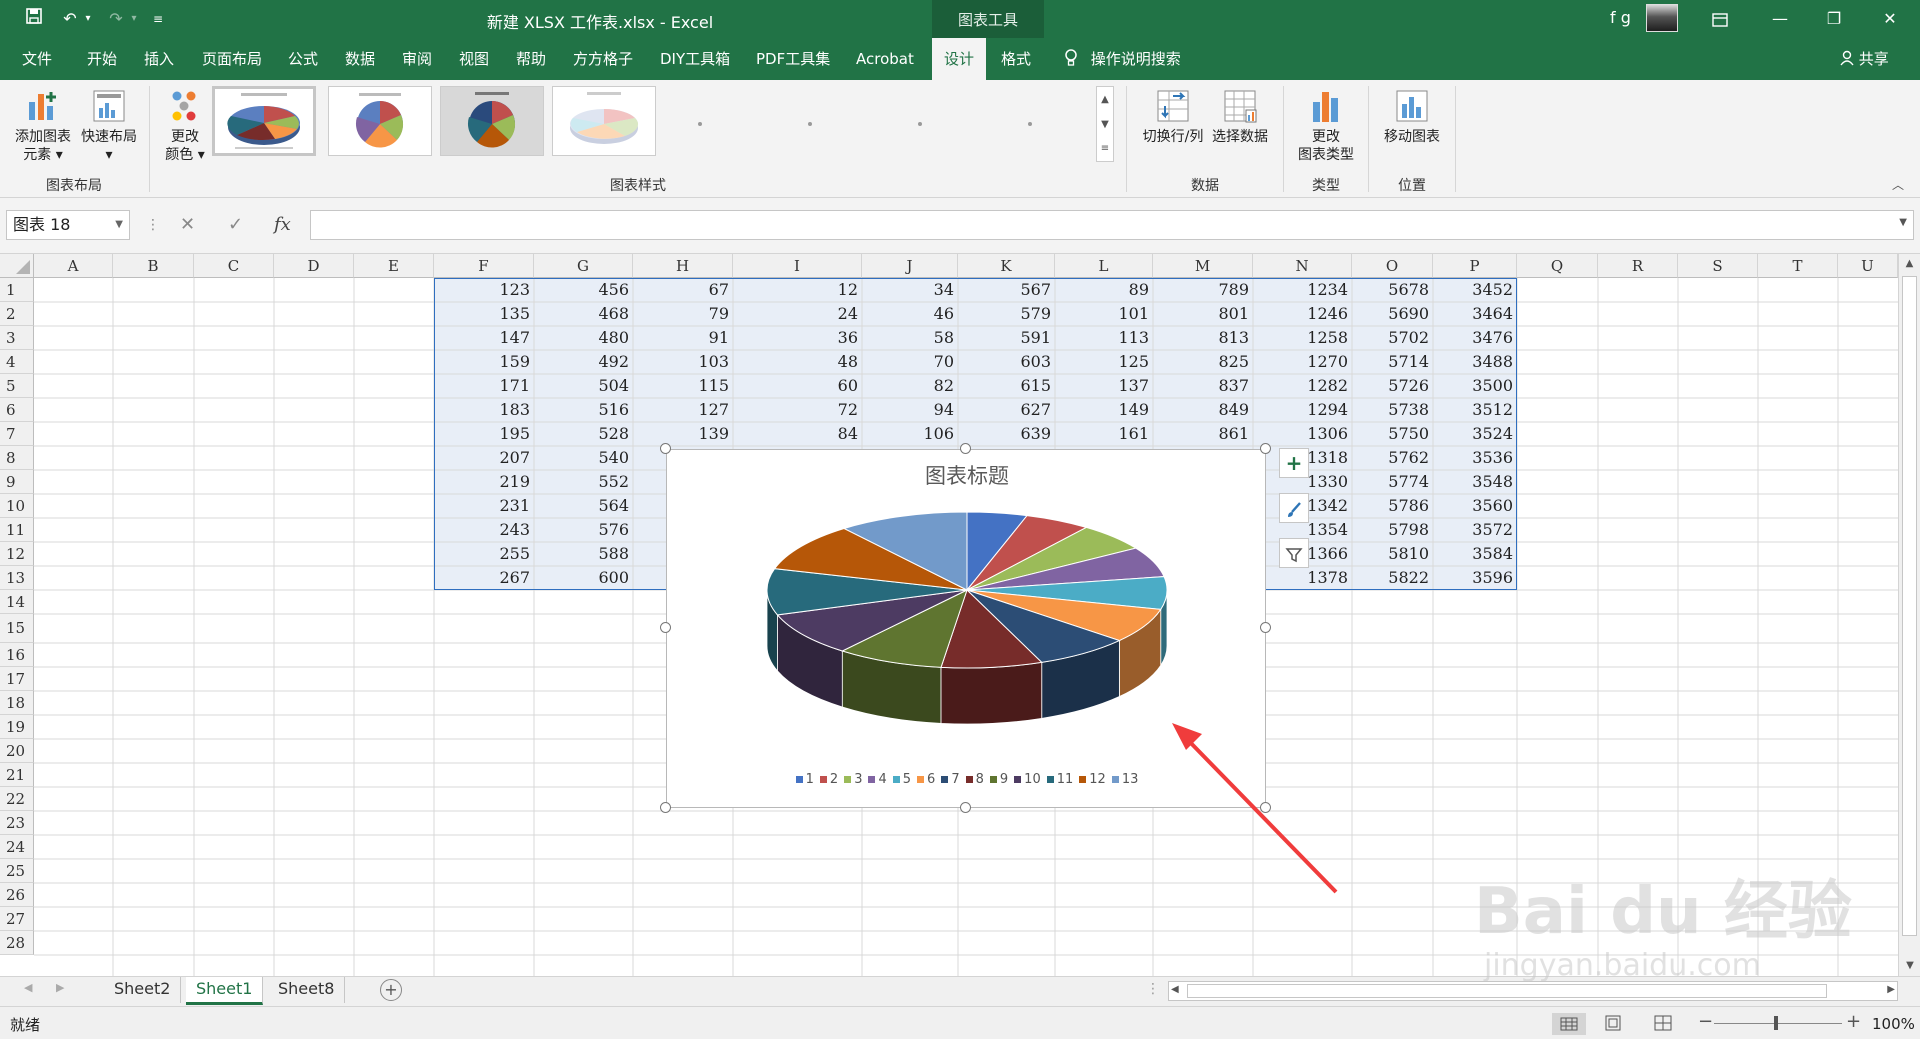  I want to click on chart-styles-brush-icon, so click(1294, 508).